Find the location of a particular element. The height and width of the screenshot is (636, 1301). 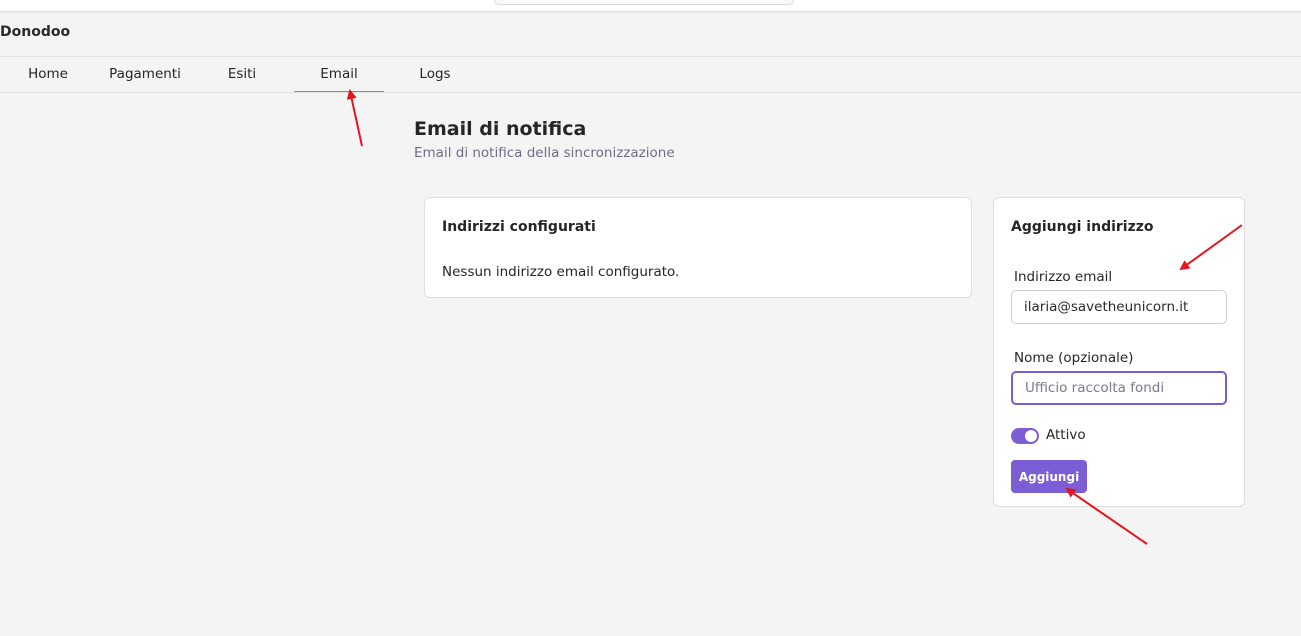

tab-logs: Logs is located at coordinates (435, 74).